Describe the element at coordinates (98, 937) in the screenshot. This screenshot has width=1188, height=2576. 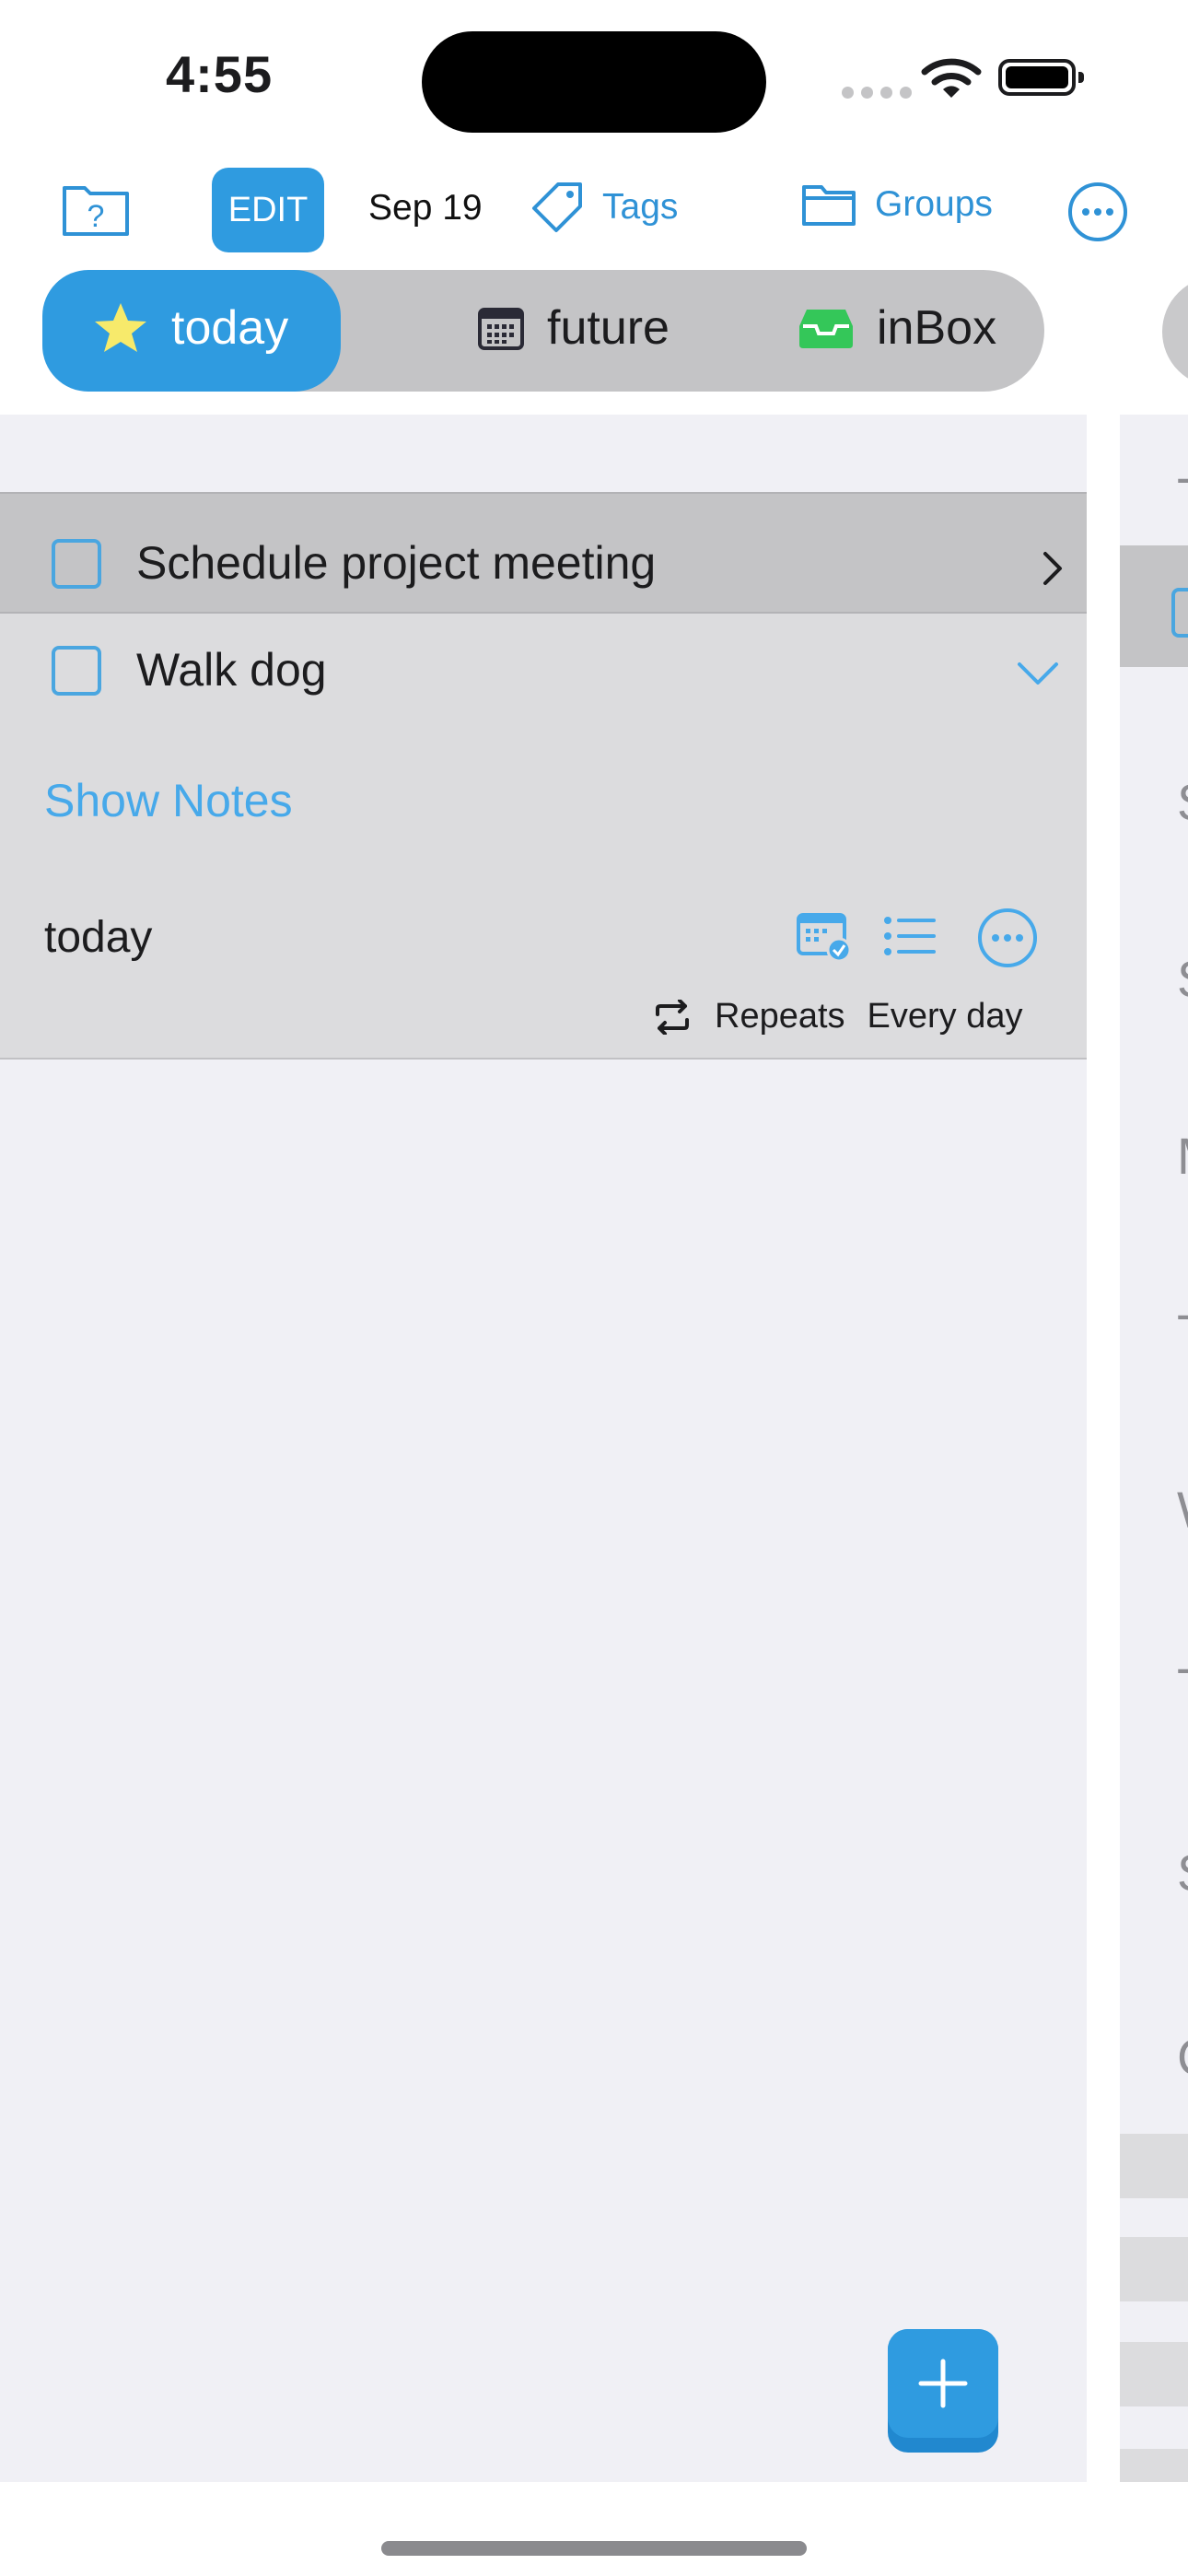
I see `task-when-label: today` at that location.